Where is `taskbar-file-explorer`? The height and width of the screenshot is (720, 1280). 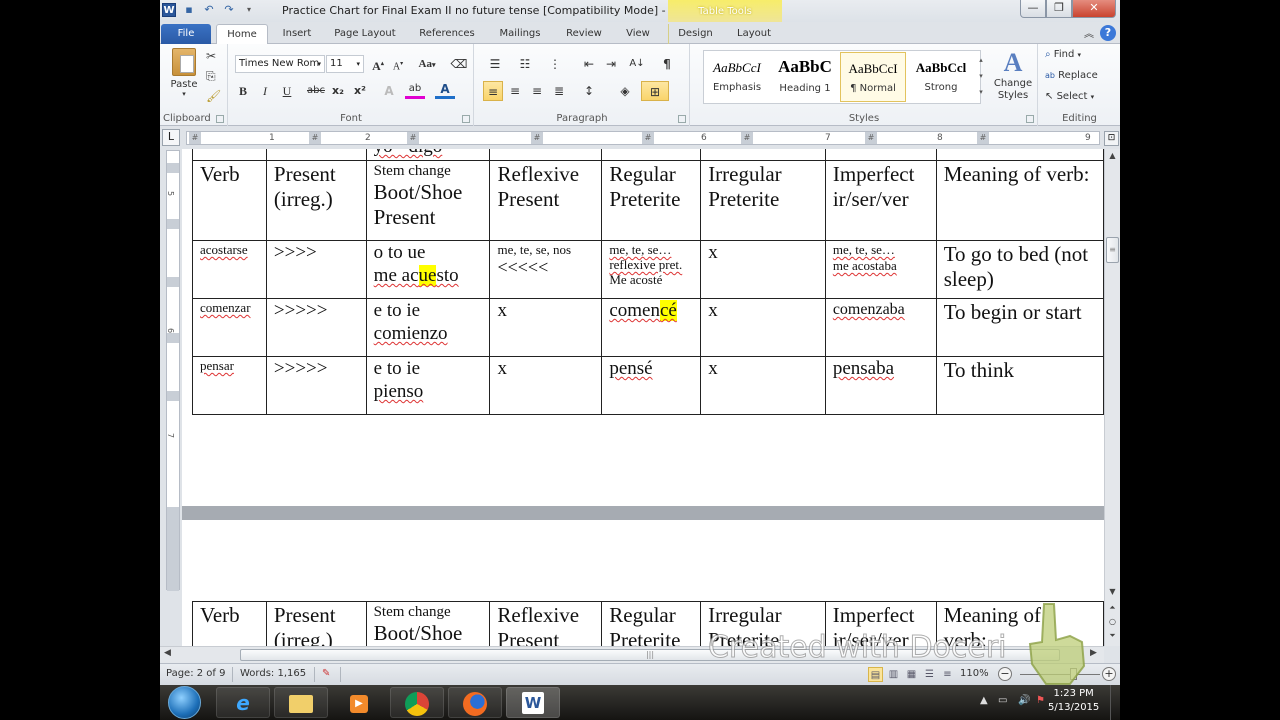
taskbar-file-explorer is located at coordinates (301, 702).